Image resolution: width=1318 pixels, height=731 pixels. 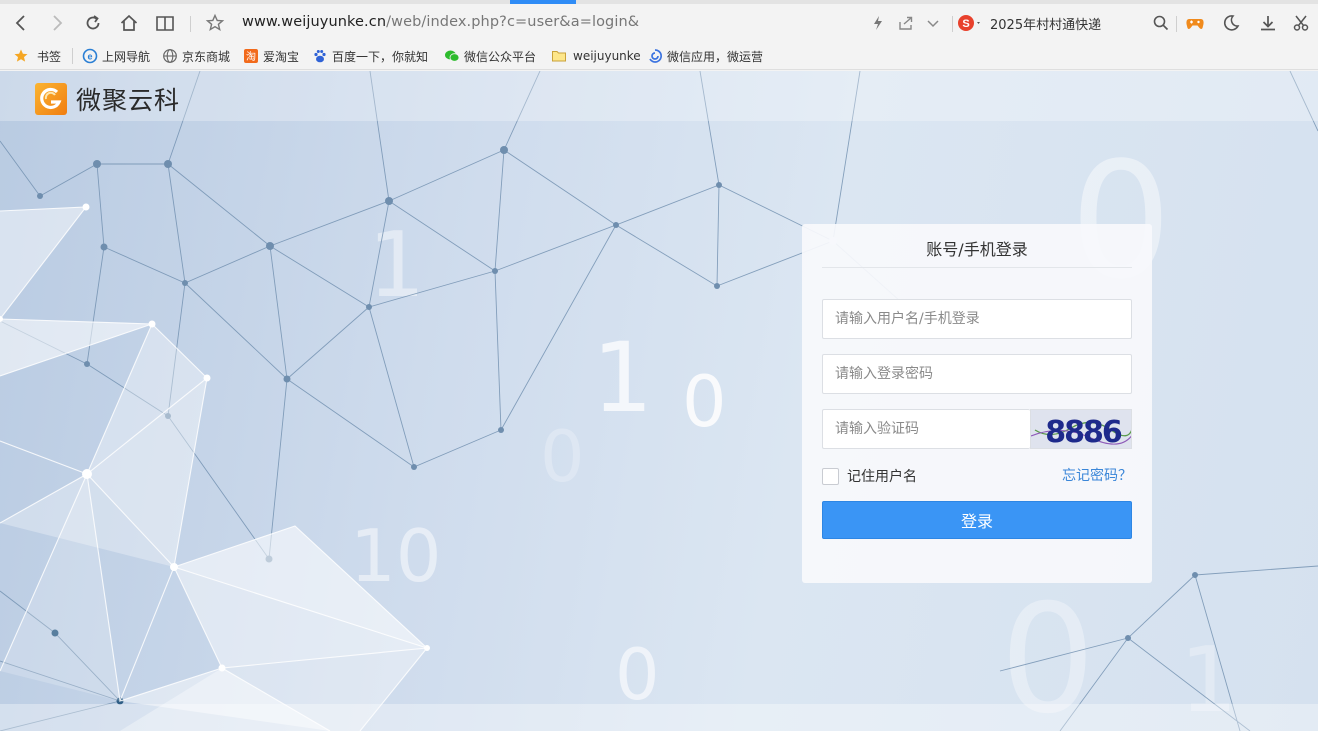 What do you see at coordinates (93, 23) in the screenshot?
I see `reload-icon` at bounding box center [93, 23].